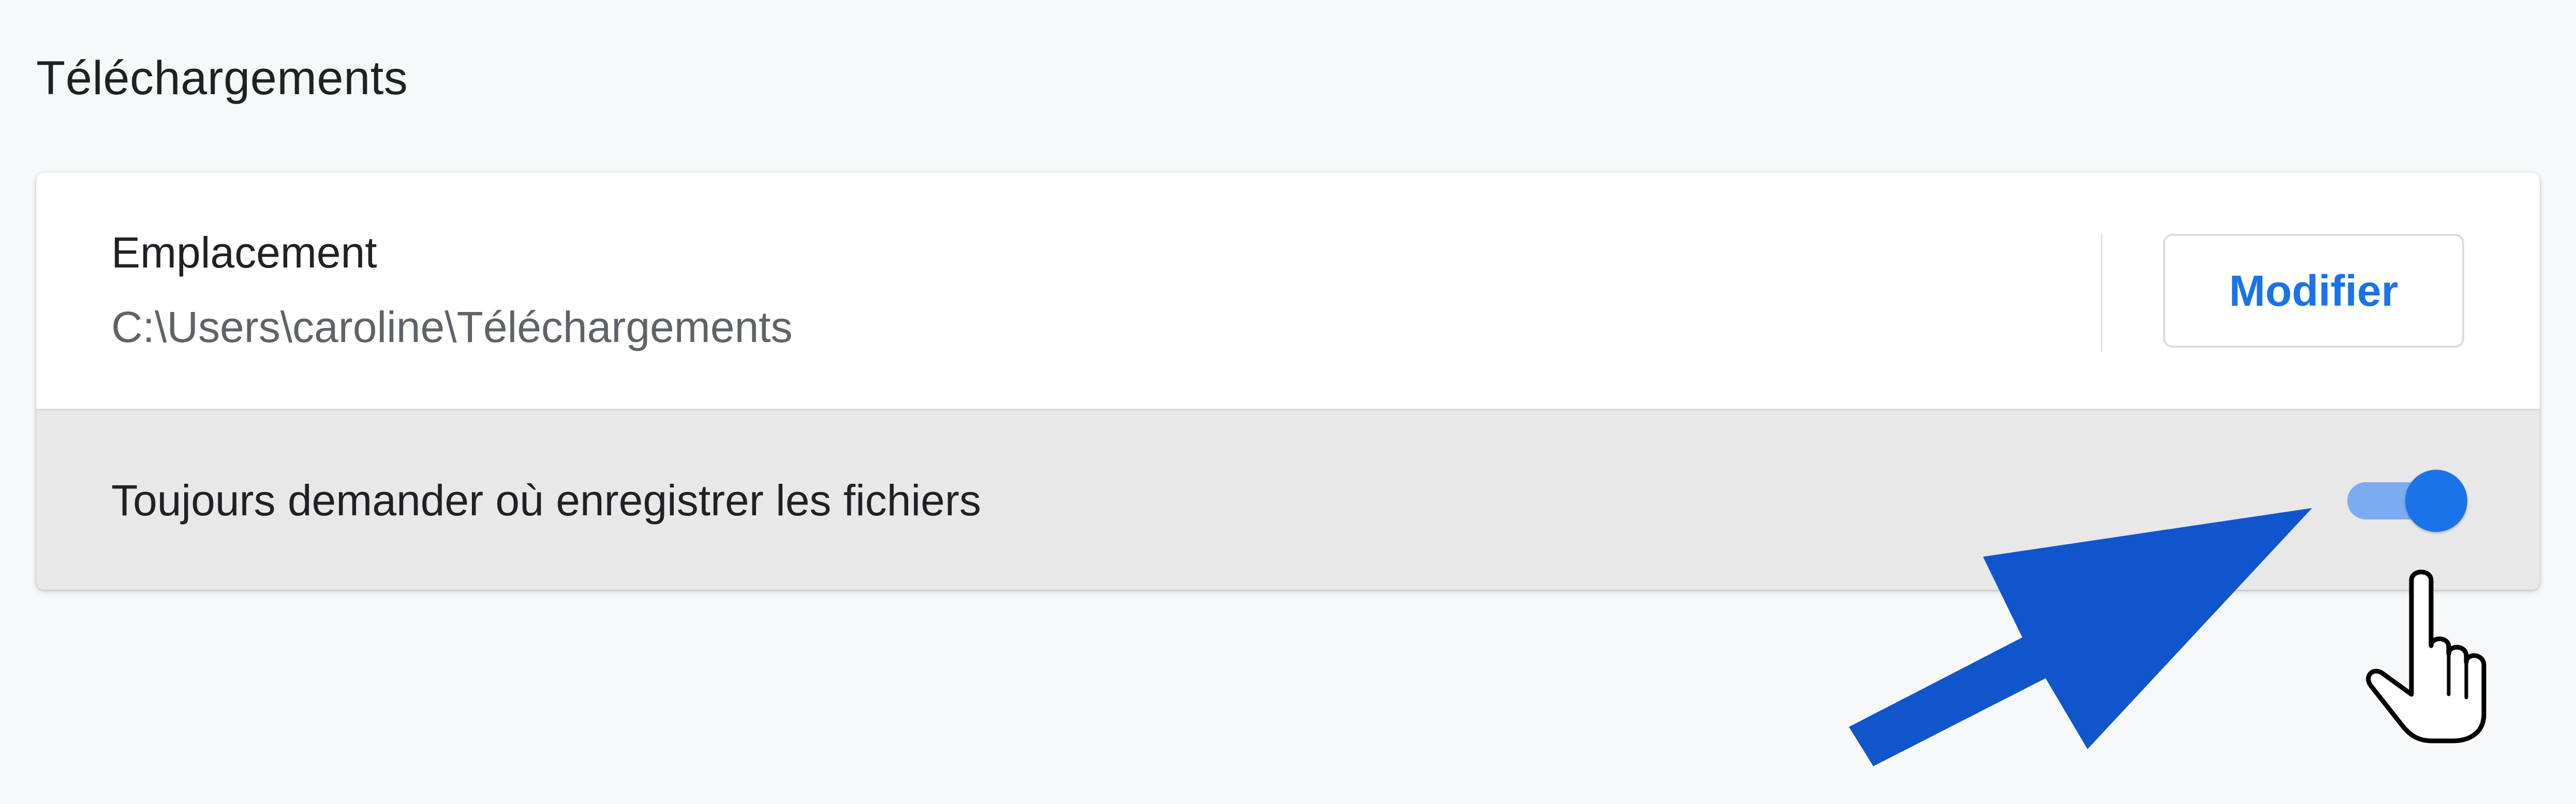  Describe the element at coordinates (2436, 501) in the screenshot. I see `toggle-knob` at that location.